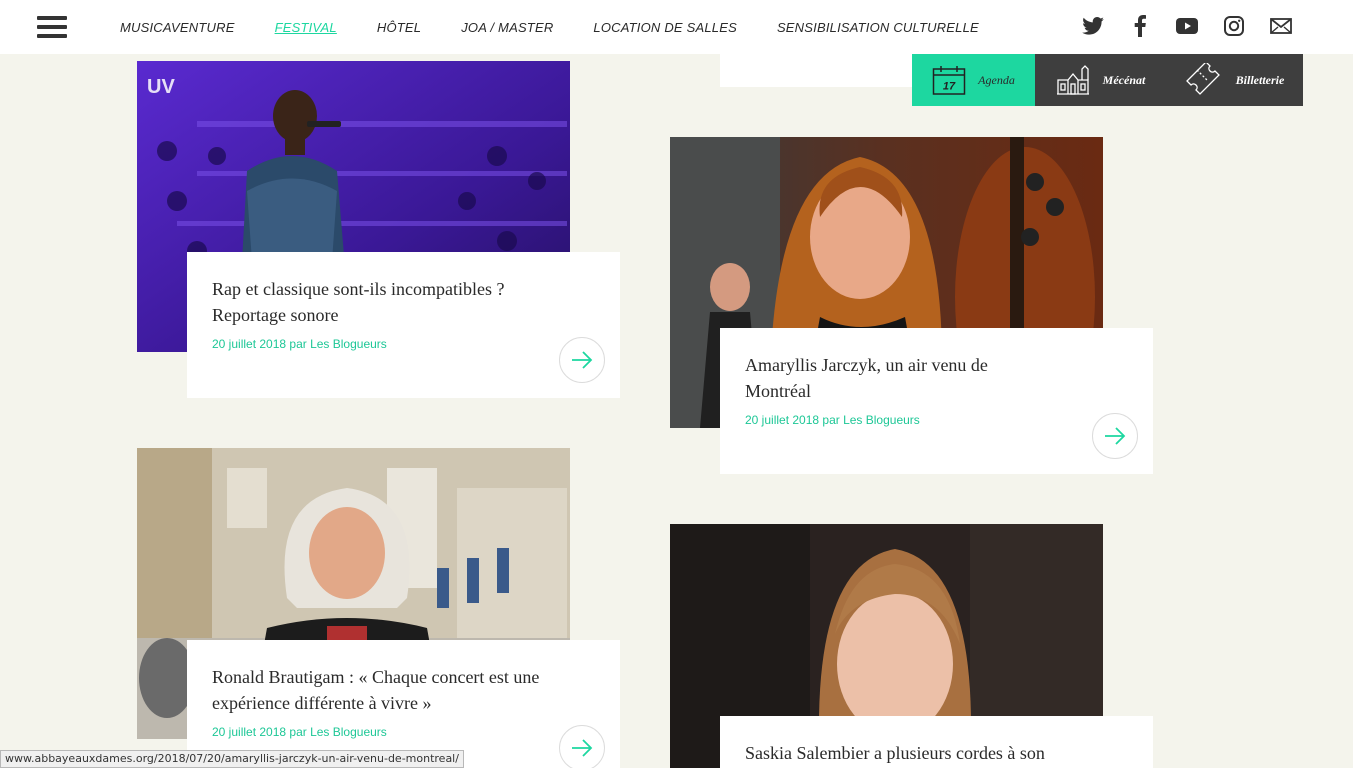  I want to click on mecenat-tab: Mécénat, so click(1100, 80).